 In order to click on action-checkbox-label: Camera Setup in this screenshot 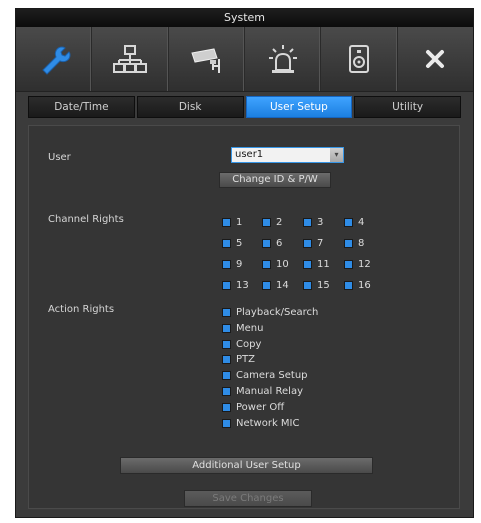, I will do `click(272, 376)`.